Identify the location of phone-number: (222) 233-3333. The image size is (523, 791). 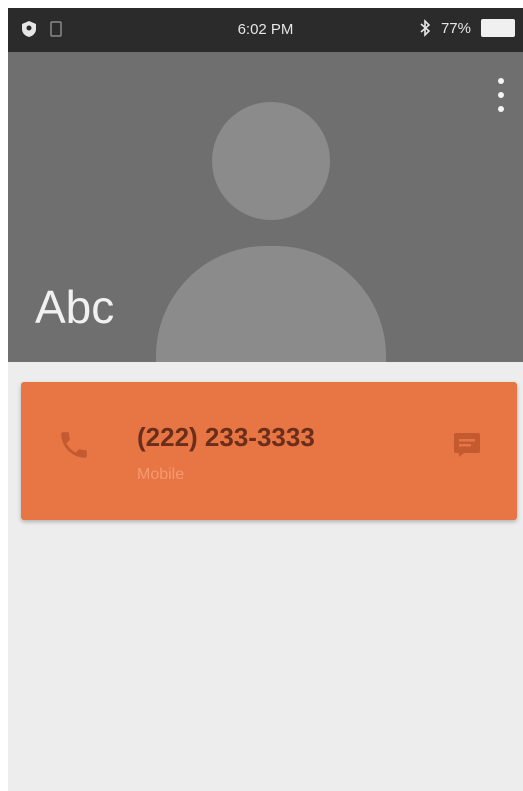
(226, 437).